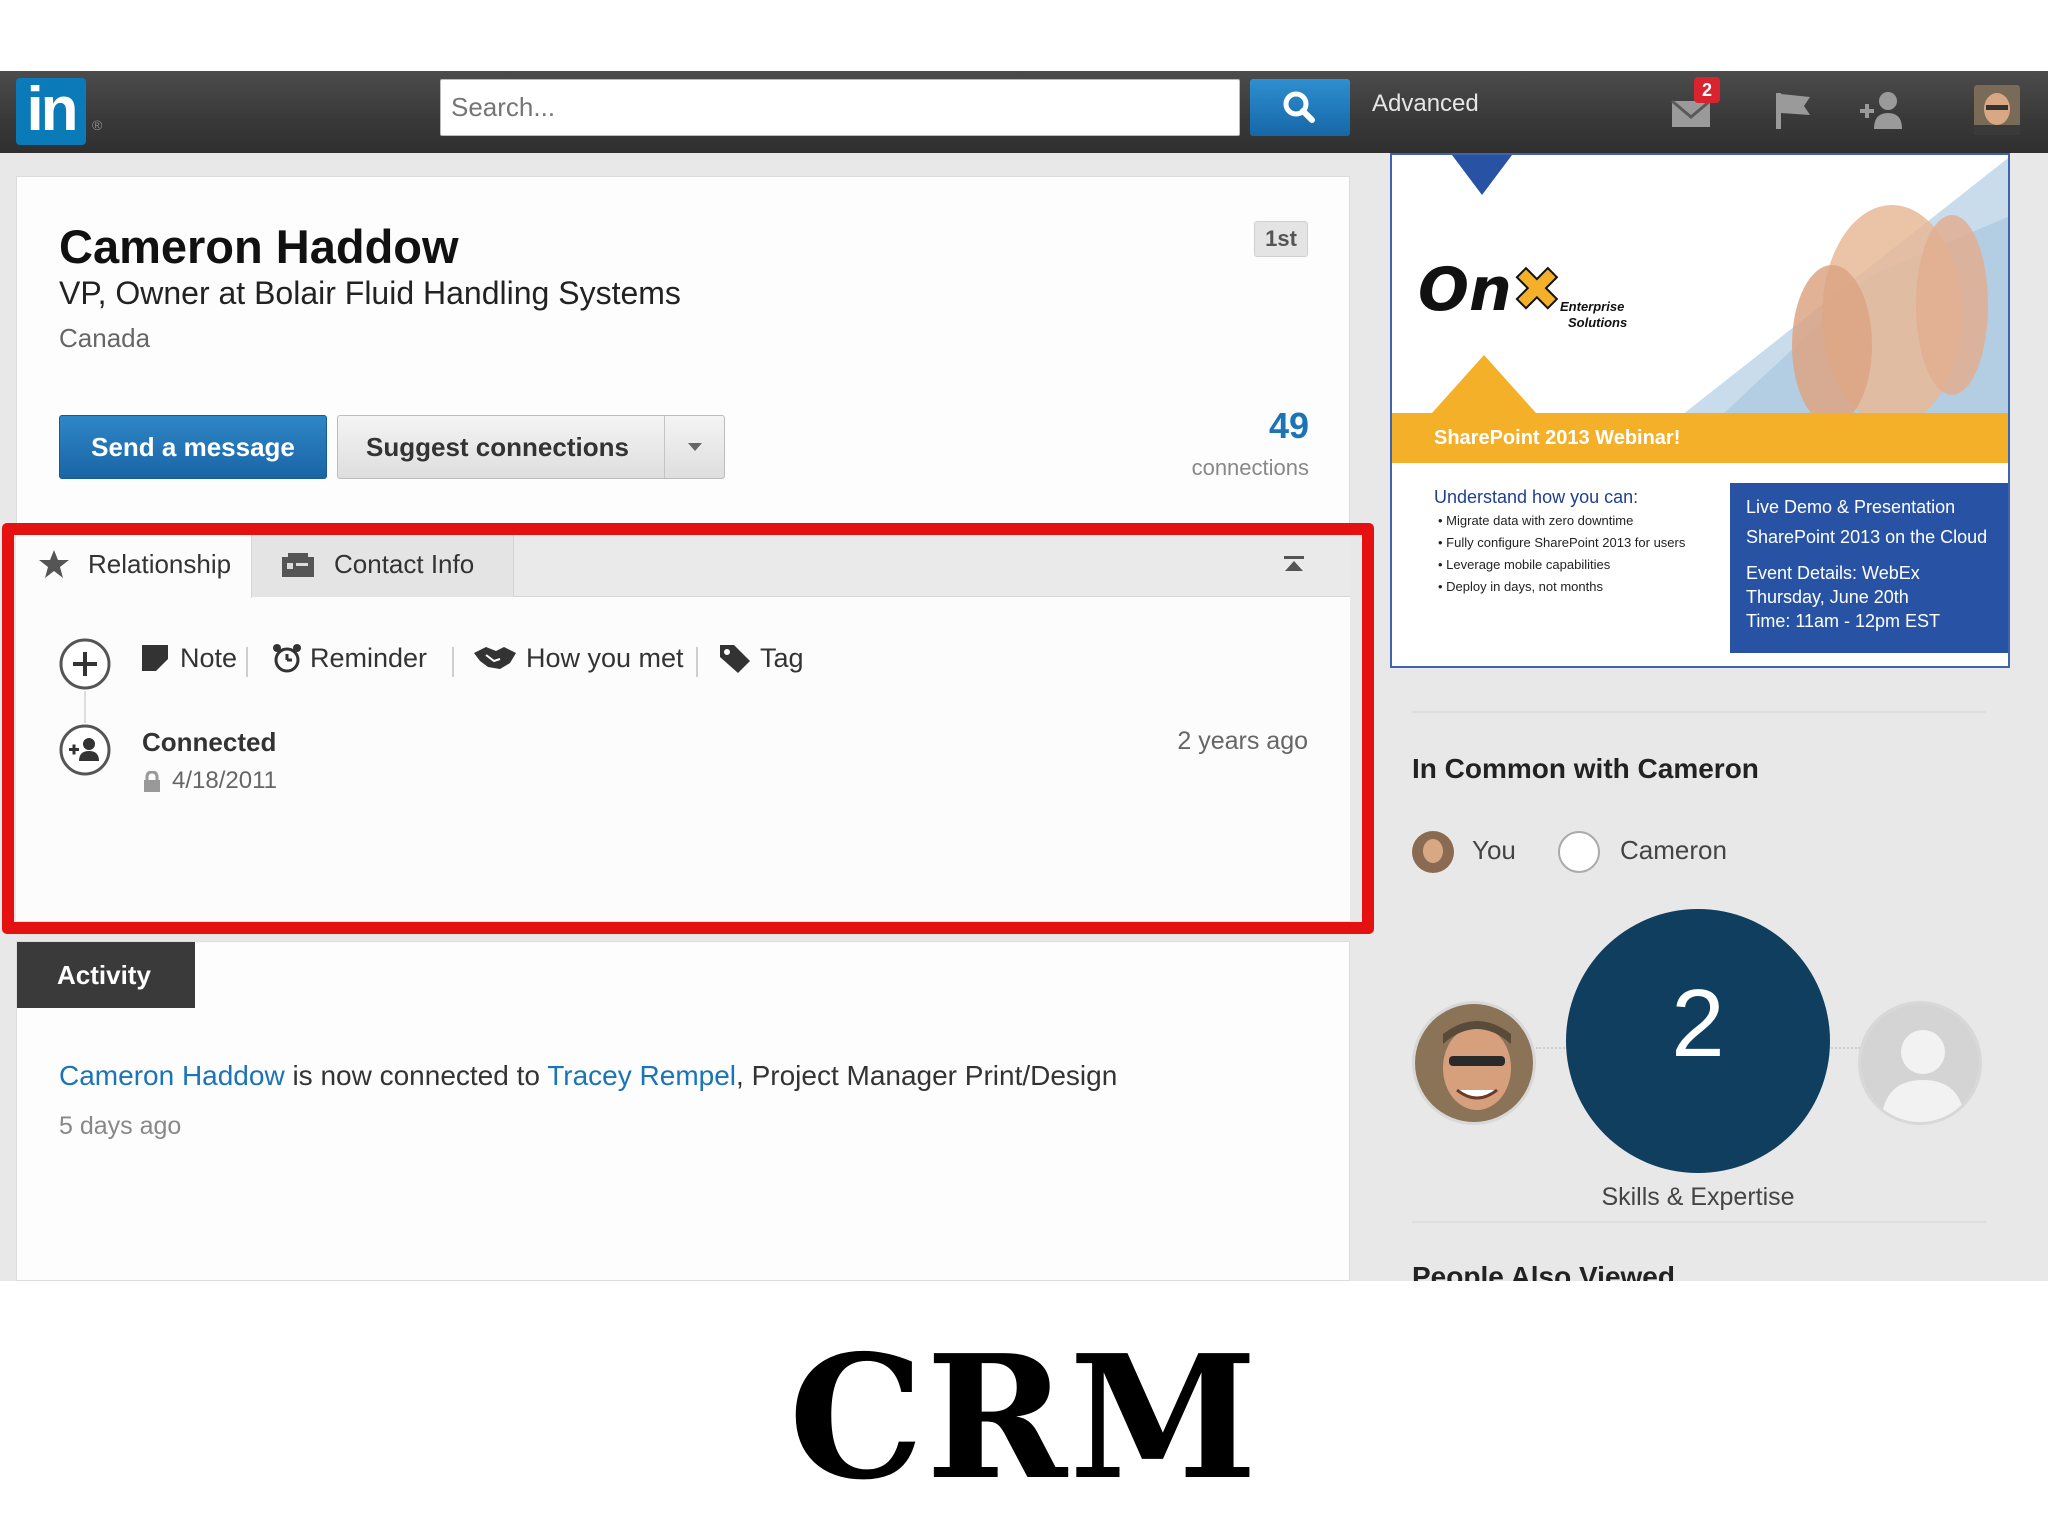  Describe the element at coordinates (51, 111) in the screenshot. I see `linkedin-logo: in` at that location.